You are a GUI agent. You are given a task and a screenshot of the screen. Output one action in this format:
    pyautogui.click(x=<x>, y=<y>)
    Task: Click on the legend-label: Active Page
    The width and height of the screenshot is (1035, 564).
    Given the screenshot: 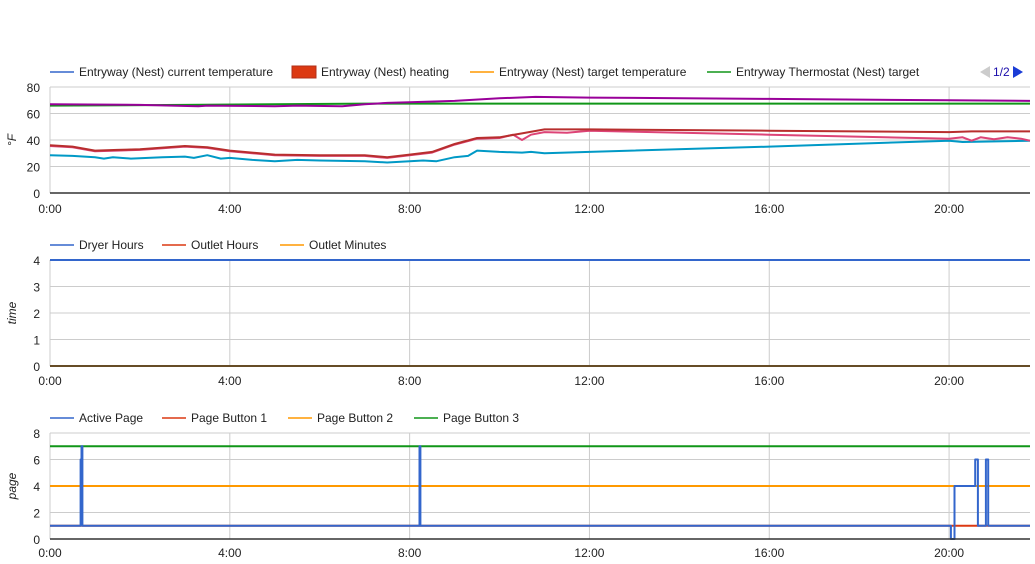 What is the action you would take?
    pyautogui.click(x=111, y=418)
    